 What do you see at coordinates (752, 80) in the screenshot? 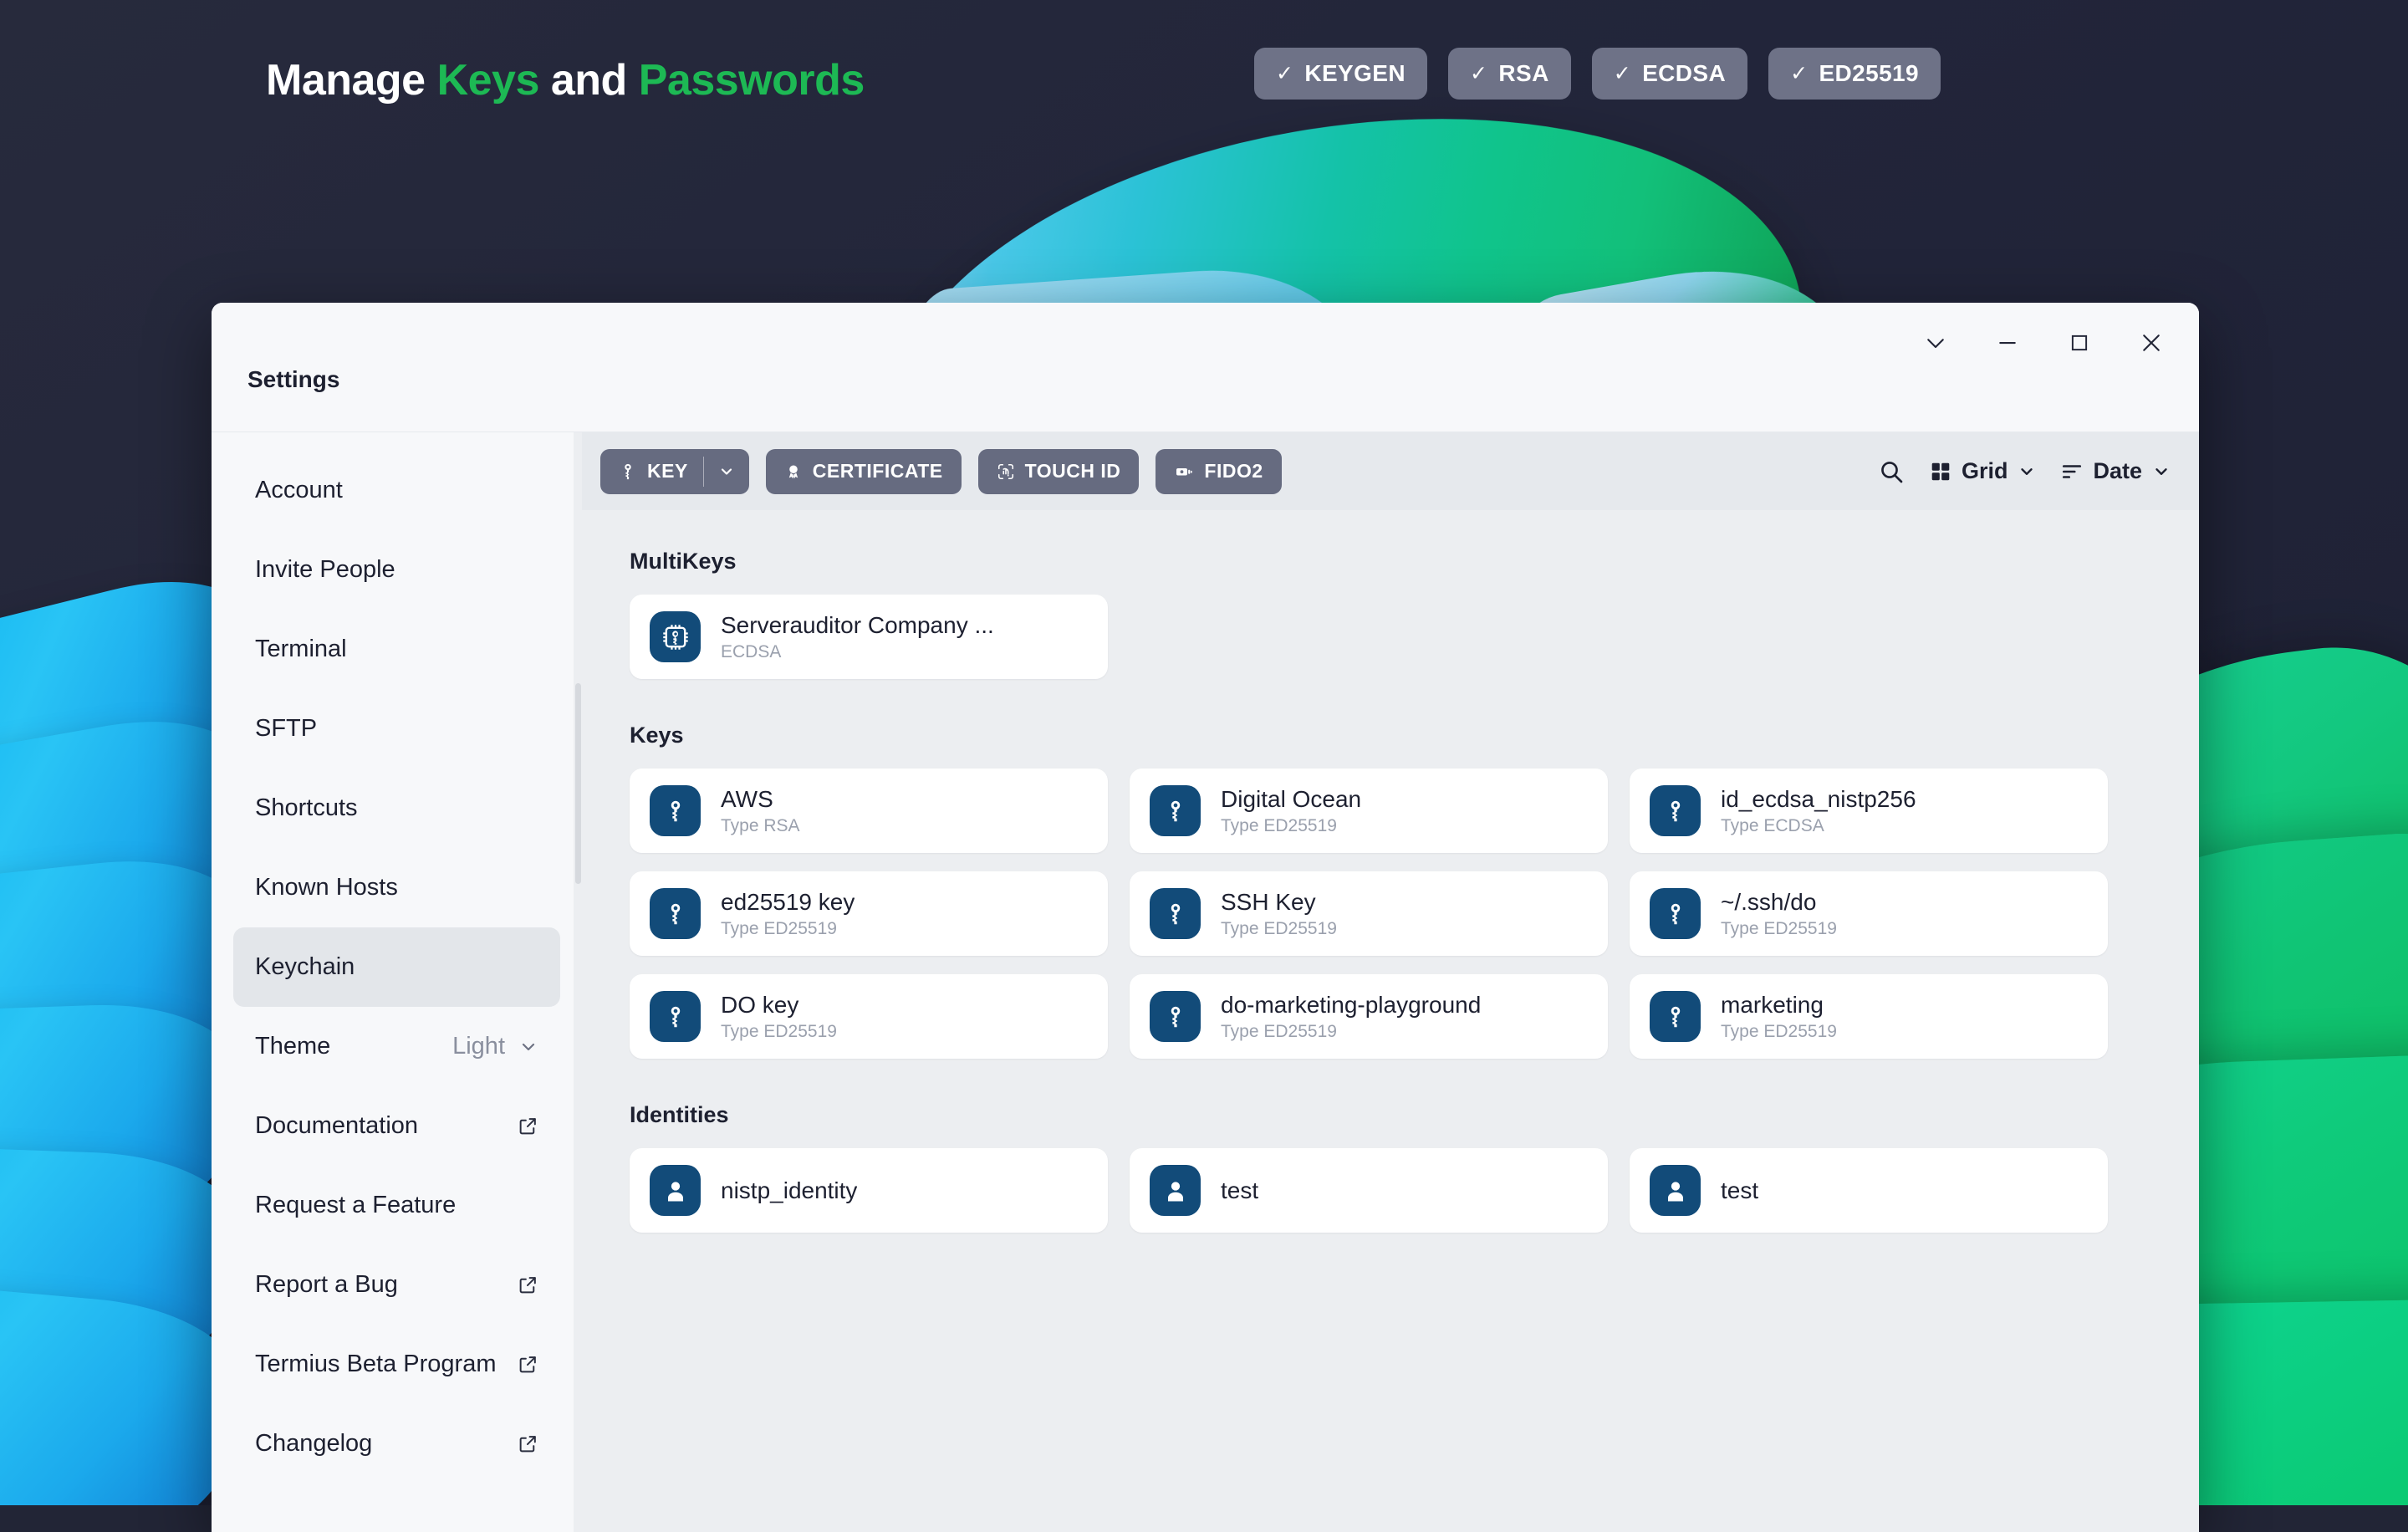
I see `promo-title-part-3: Passwords` at bounding box center [752, 80].